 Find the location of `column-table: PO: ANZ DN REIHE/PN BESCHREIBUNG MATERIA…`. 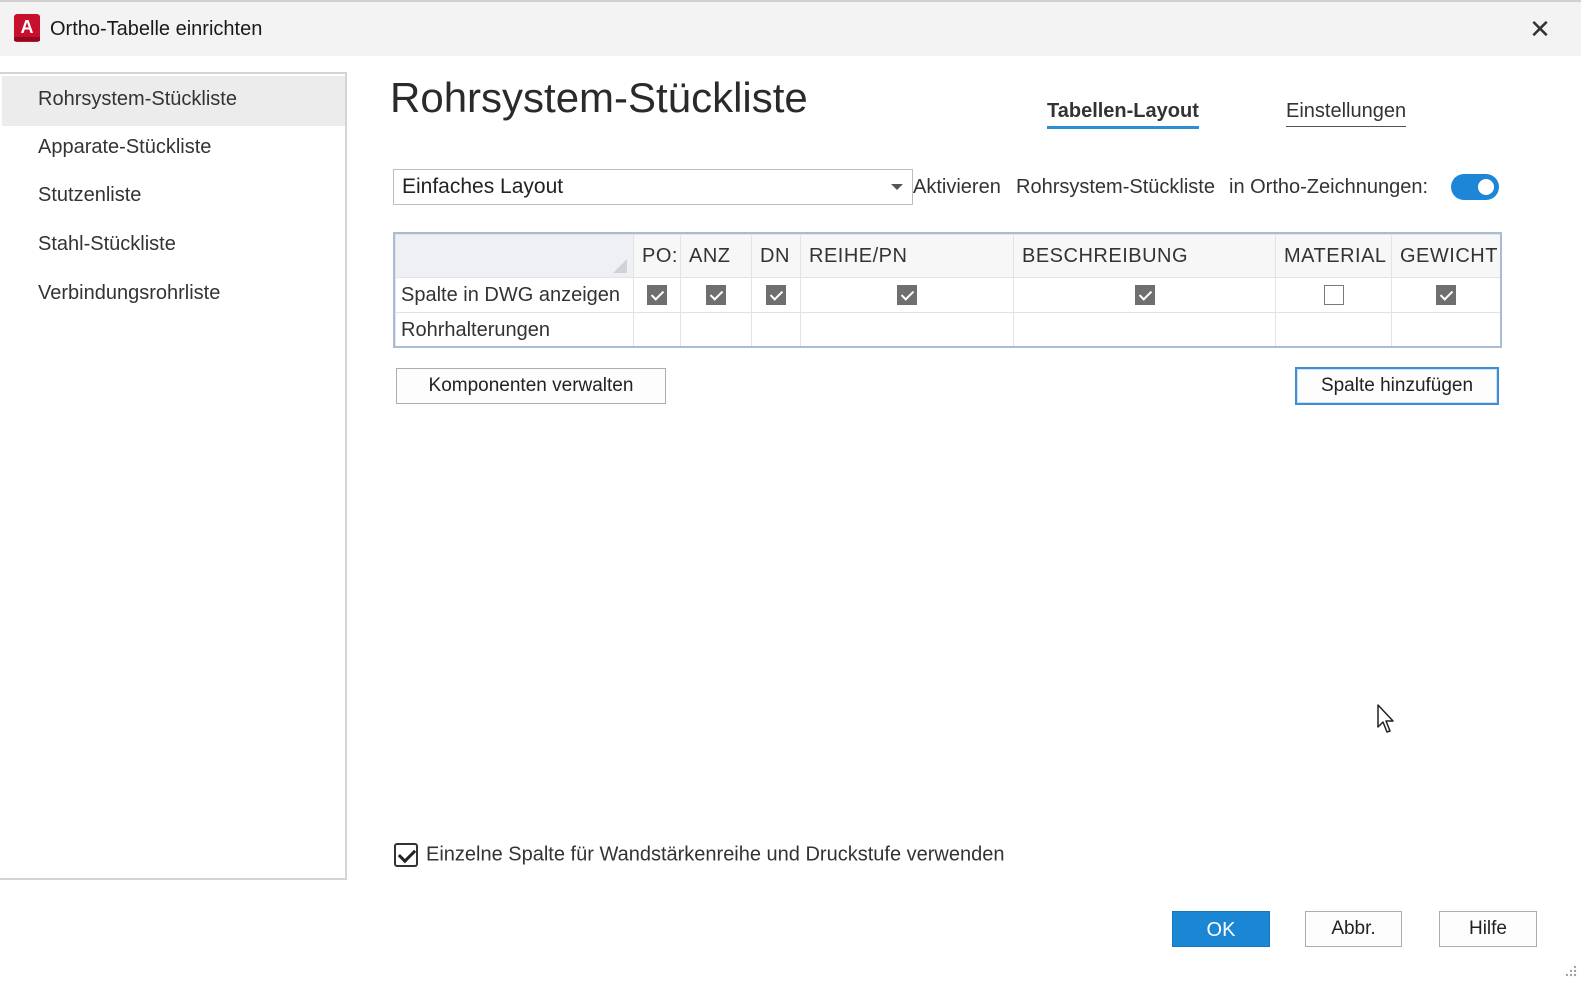

column-table: PO: ANZ DN REIHE/PN BESCHREIBUNG MATERIA… is located at coordinates (947, 290).